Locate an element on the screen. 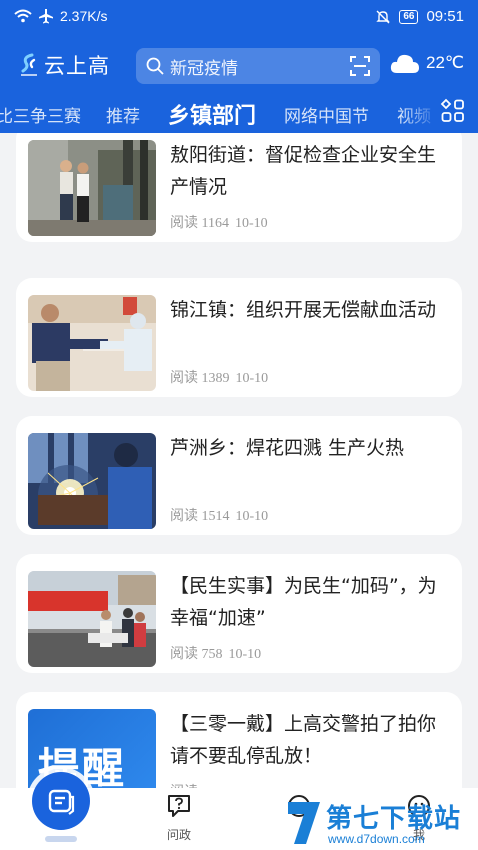 The height and width of the screenshot is (850, 478). weather-widget: 22℃ is located at coordinates (427, 63).